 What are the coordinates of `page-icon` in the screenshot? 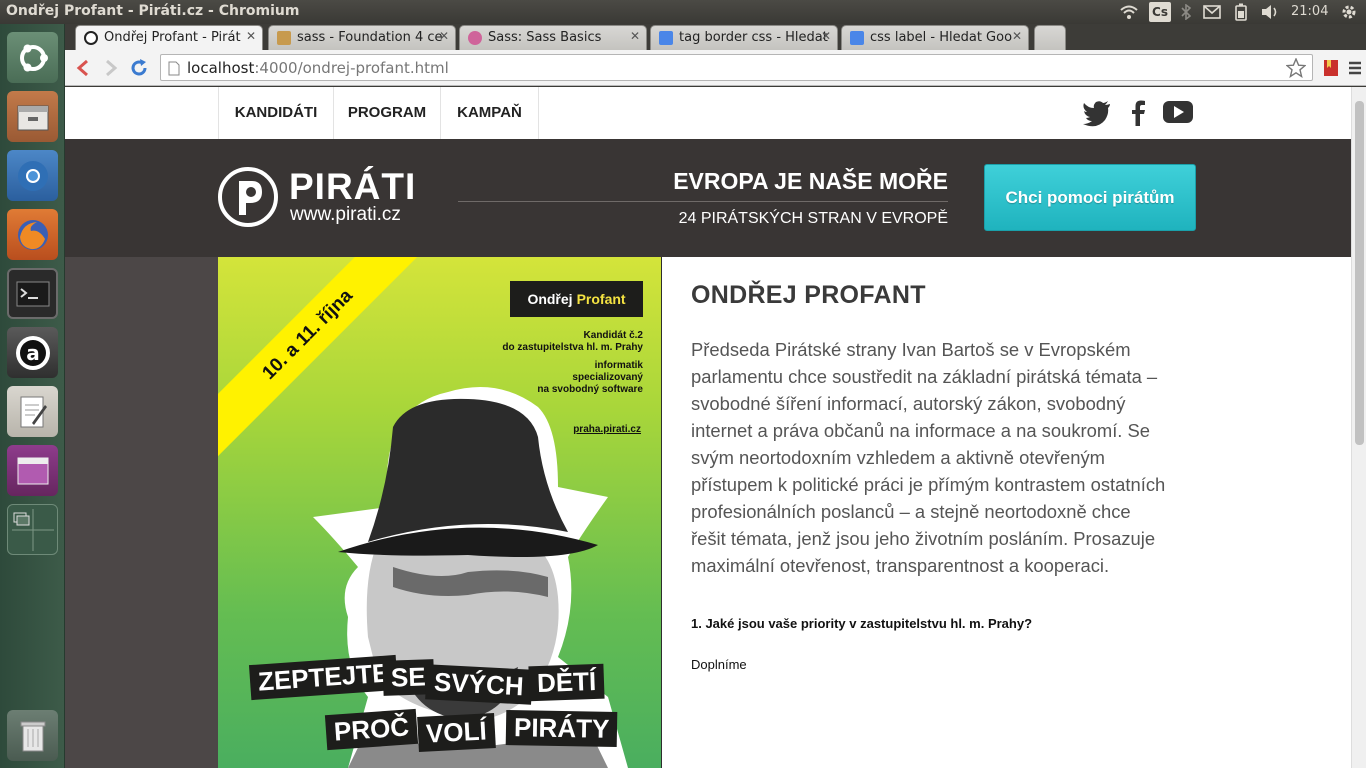 It's located at (174, 70).